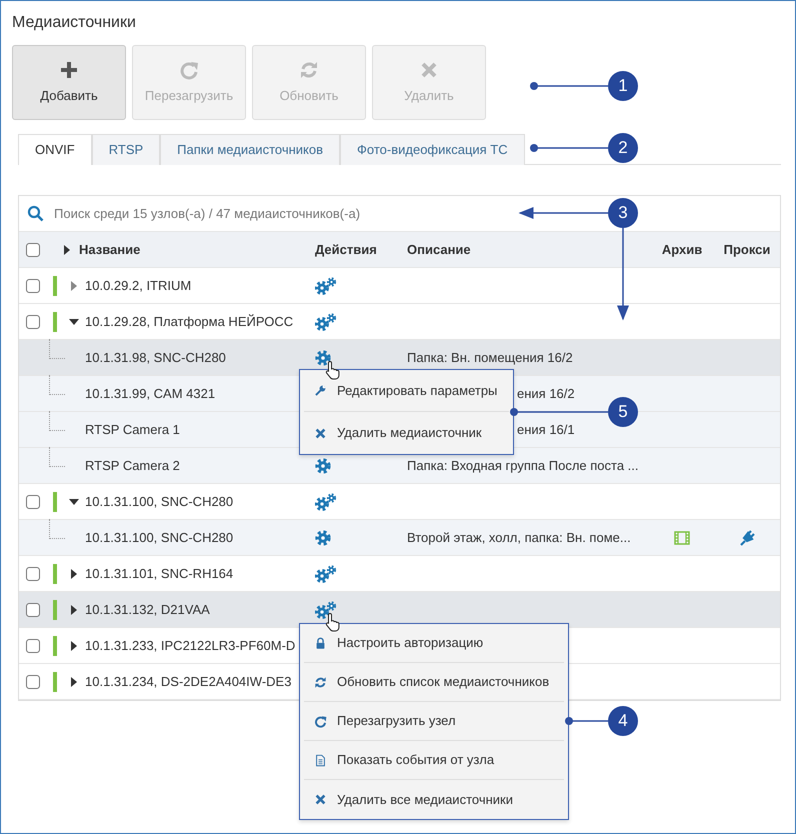 This screenshot has height=834, width=796. Describe the element at coordinates (320, 760) in the screenshot. I see `document-icon` at that location.